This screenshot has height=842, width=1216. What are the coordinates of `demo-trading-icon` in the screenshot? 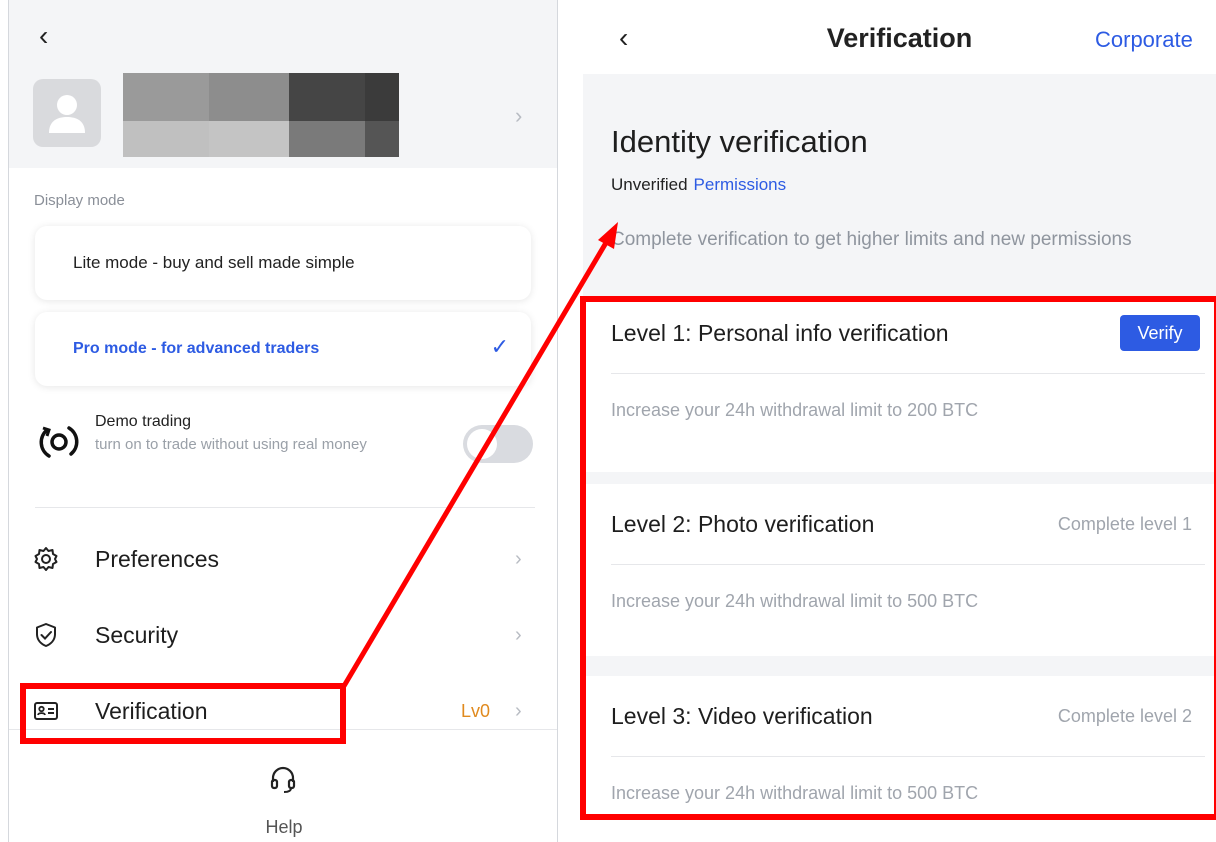 It's located at (59, 442).